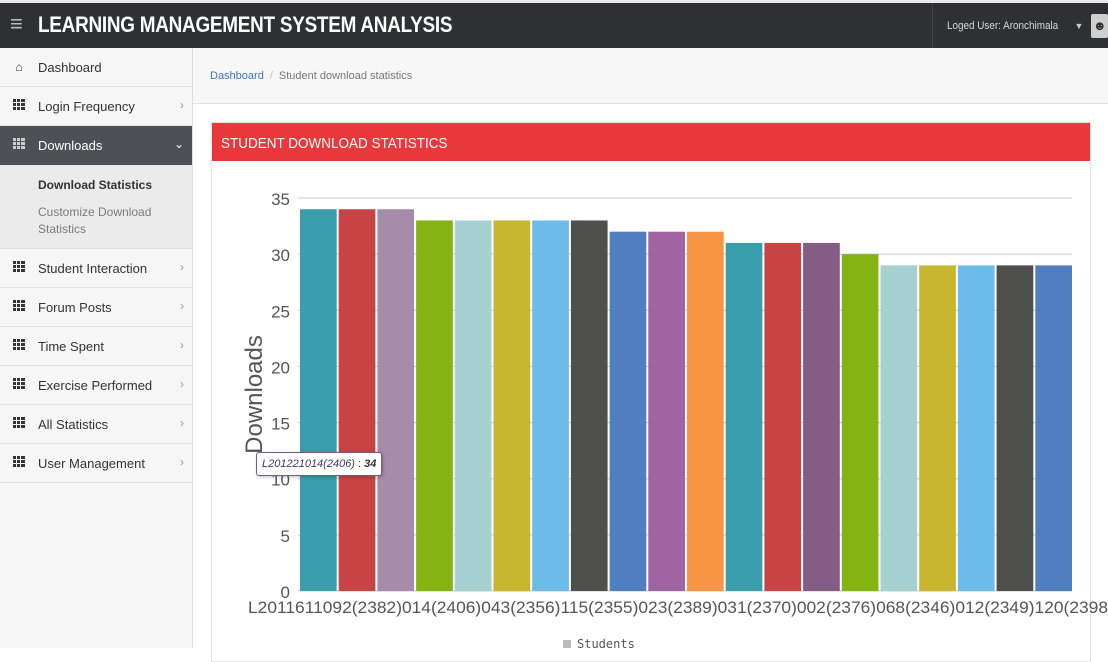 The width and height of the screenshot is (1108, 662). I want to click on y-tick-label: 20, so click(280, 367).